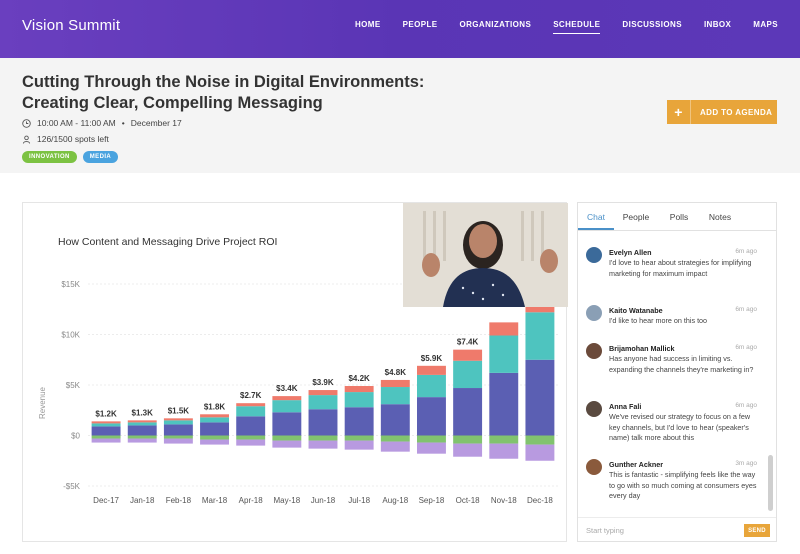  Describe the element at coordinates (679, 216) in the screenshot. I see `tab-polls: Polls` at that location.